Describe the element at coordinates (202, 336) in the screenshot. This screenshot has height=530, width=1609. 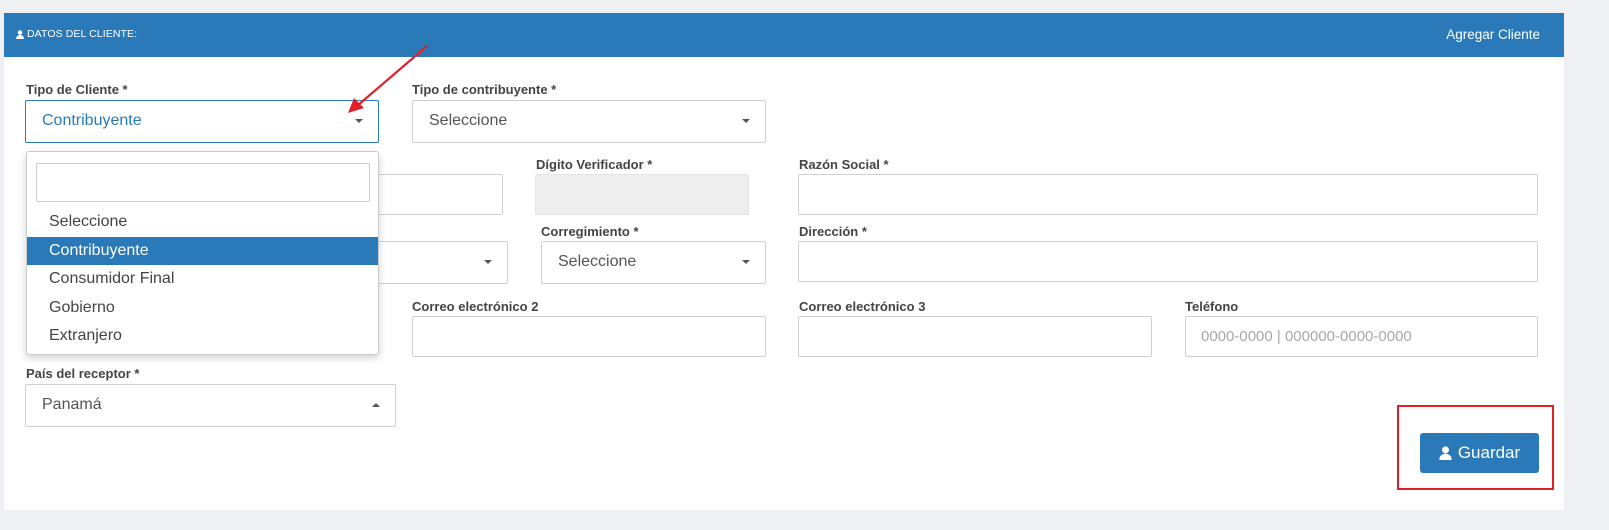
I see `option-extranjero: Extranjero` at that location.